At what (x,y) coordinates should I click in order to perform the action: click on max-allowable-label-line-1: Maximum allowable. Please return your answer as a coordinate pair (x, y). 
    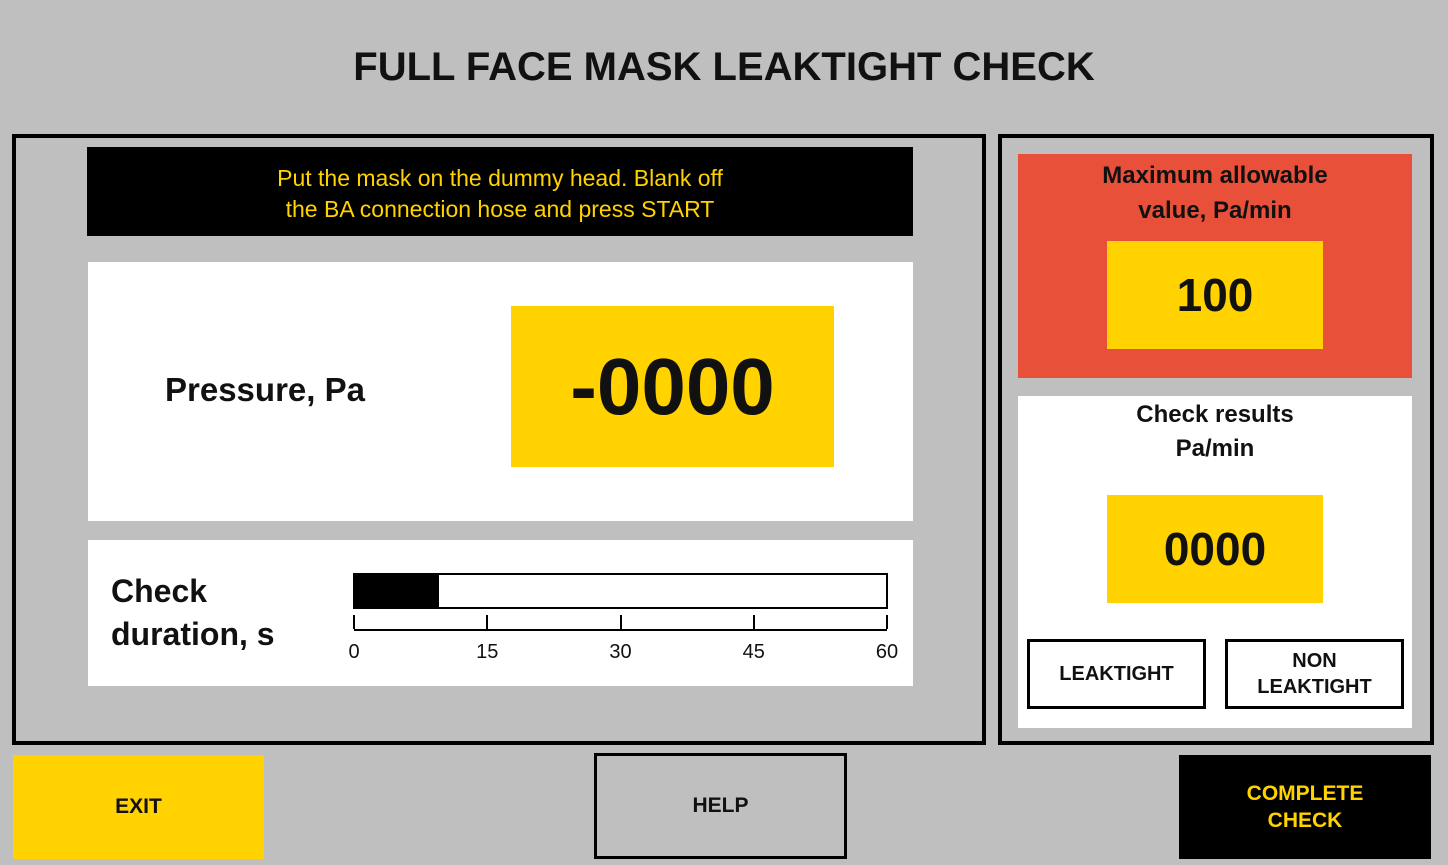
    Looking at the image, I should click on (1215, 175).